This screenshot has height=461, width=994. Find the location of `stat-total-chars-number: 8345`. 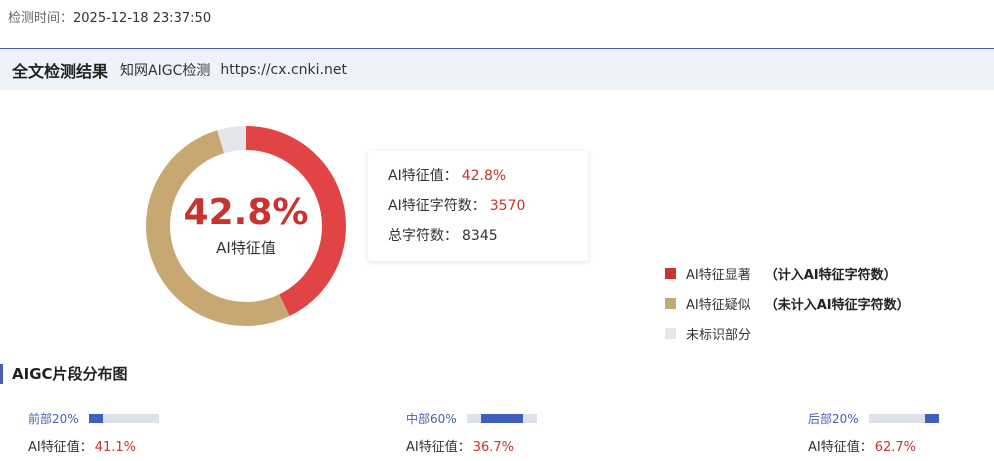

stat-total-chars-number: 8345 is located at coordinates (480, 236).